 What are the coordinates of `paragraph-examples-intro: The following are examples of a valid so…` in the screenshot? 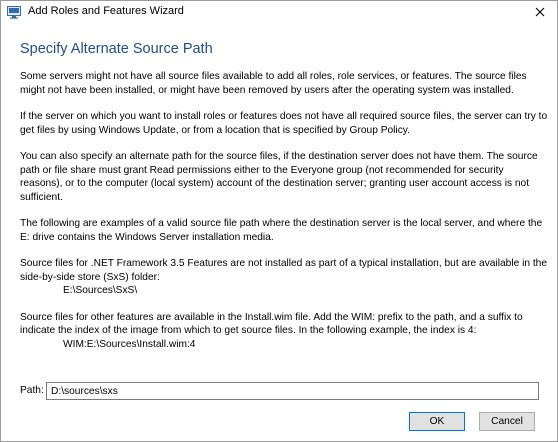 It's located at (281, 230).